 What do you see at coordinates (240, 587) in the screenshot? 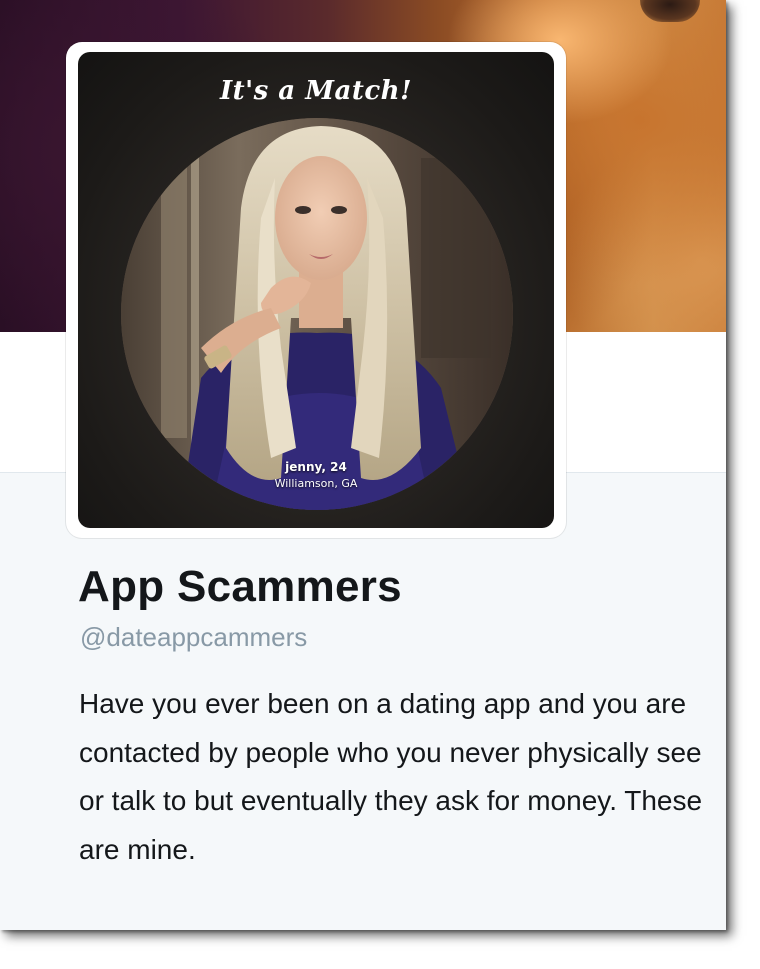
I see `profile-display-name: App Scammers` at bounding box center [240, 587].